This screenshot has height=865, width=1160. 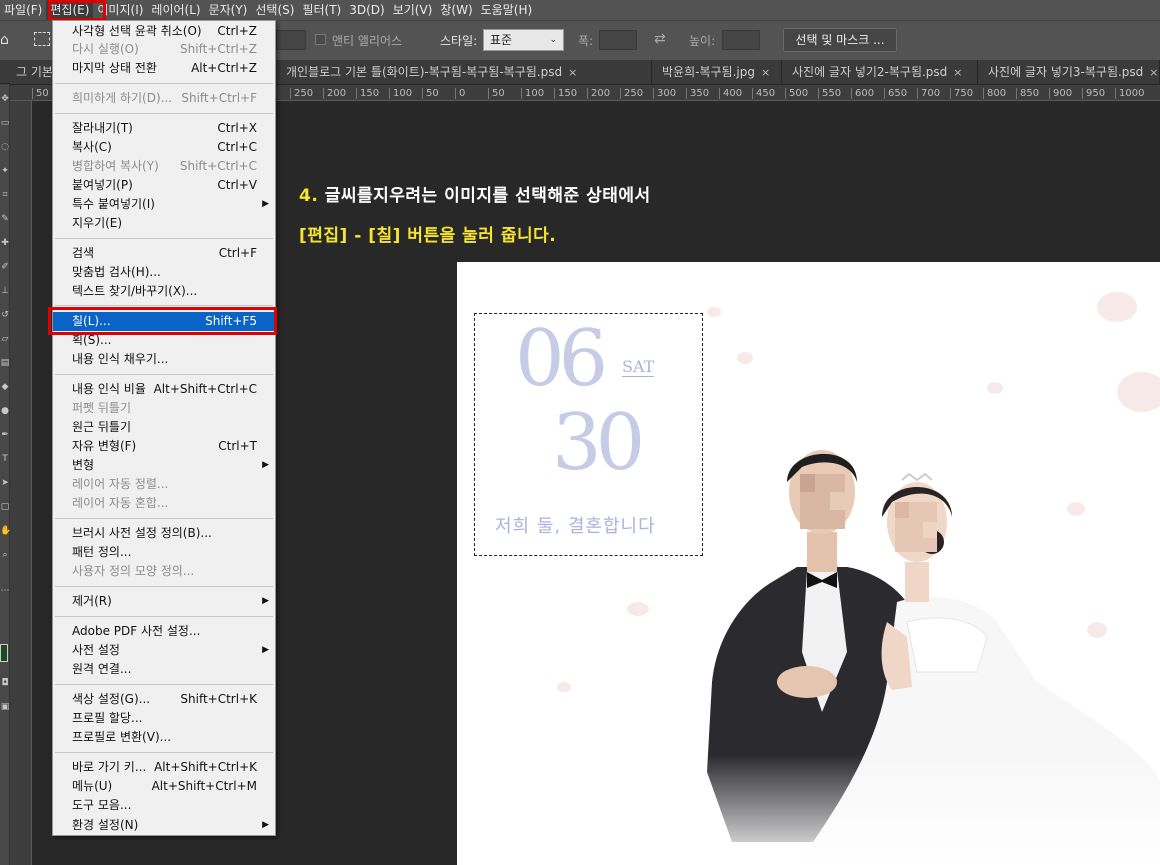 What do you see at coordinates (164, 408) in the screenshot?
I see `menu-item-puppet-warp: 퍼펫 뒤틀기` at bounding box center [164, 408].